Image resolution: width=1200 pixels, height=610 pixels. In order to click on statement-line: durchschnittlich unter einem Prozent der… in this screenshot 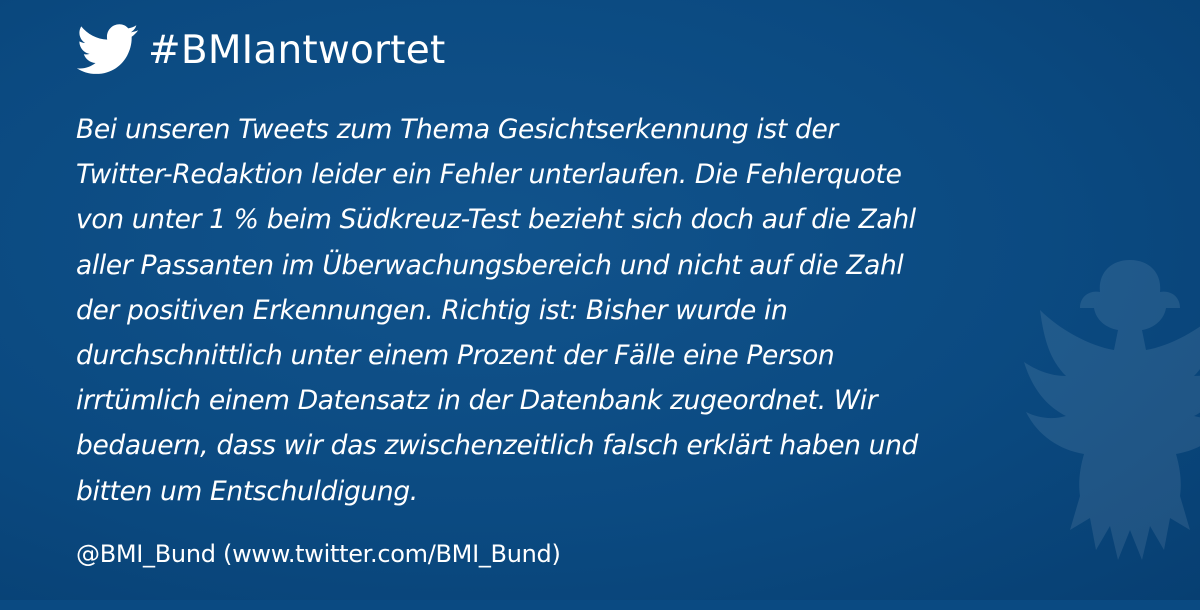, I will do `click(455, 356)`.